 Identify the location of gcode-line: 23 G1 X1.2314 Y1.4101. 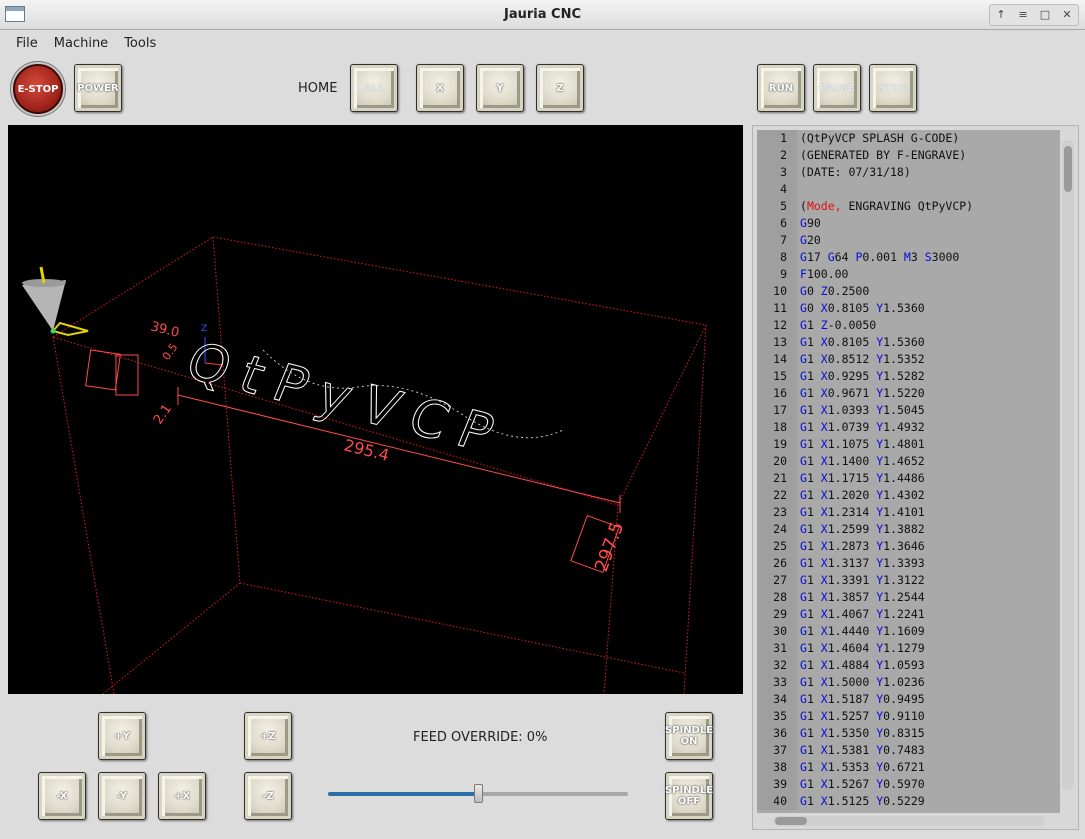
(908, 512).